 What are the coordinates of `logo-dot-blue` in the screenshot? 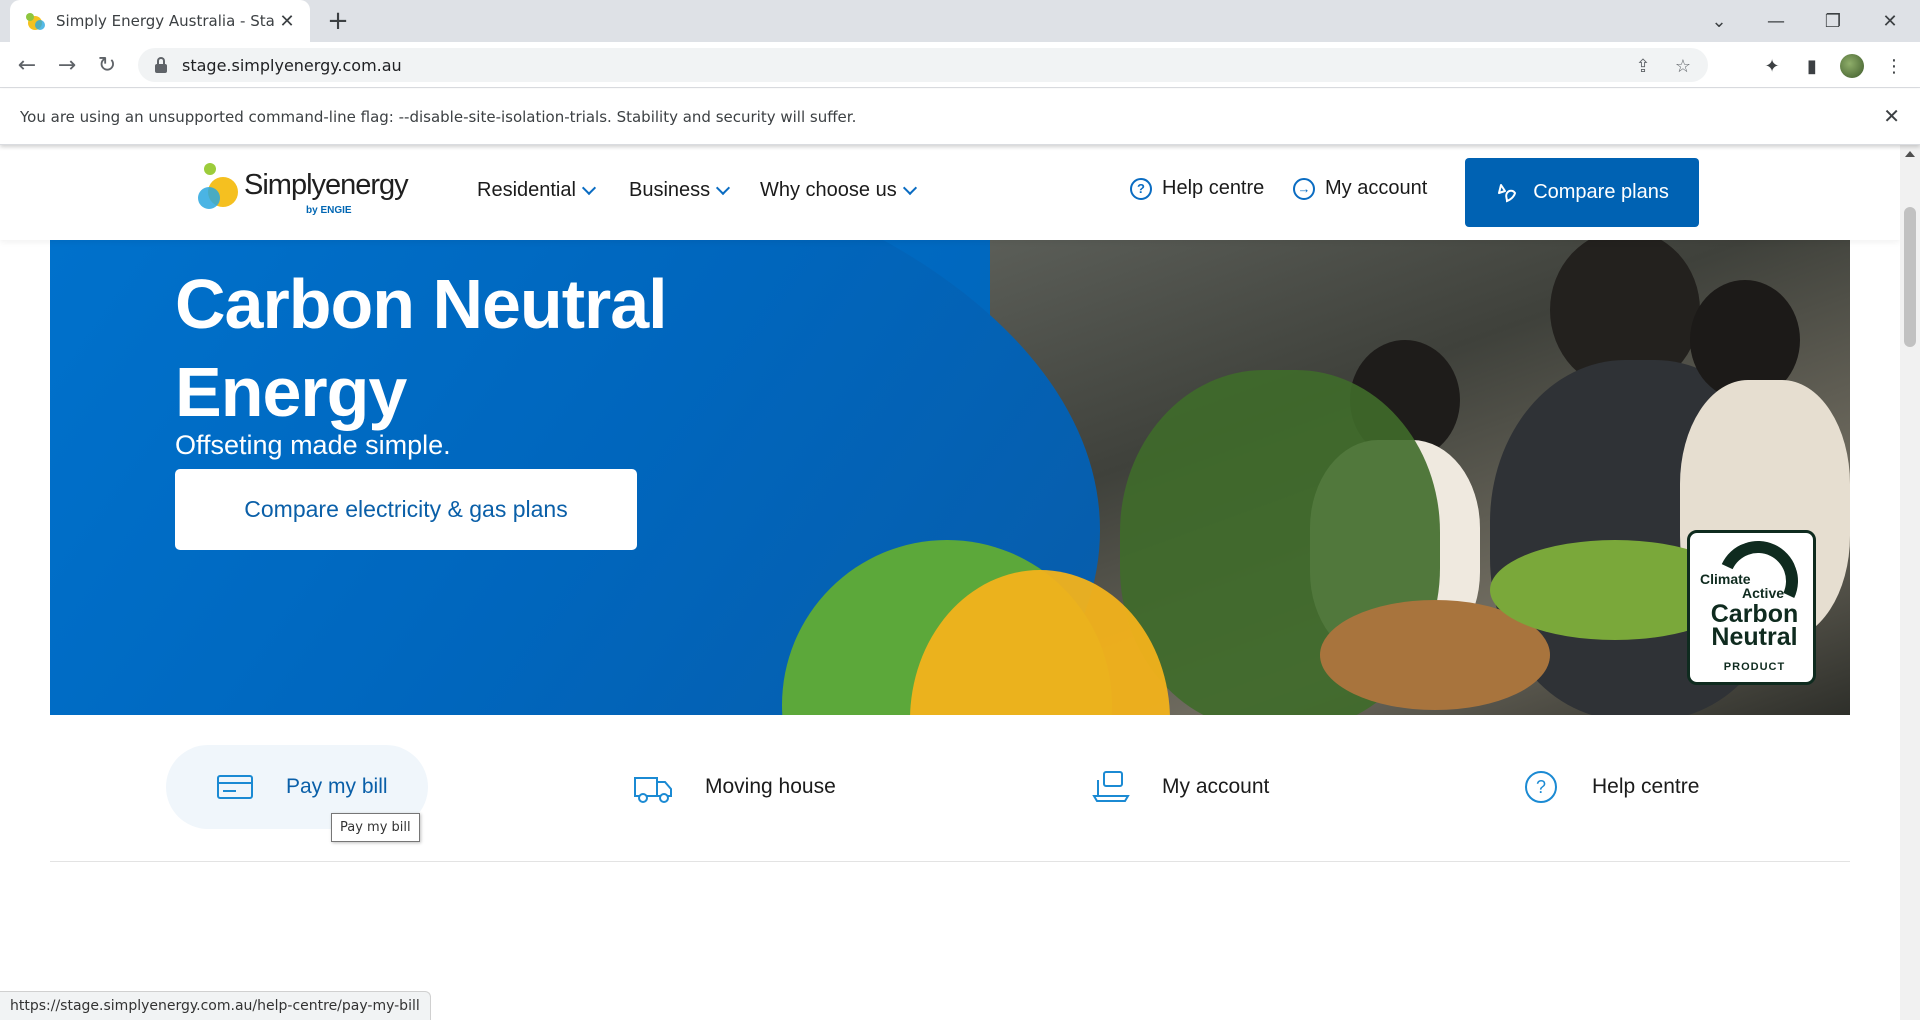 It's located at (209, 198).